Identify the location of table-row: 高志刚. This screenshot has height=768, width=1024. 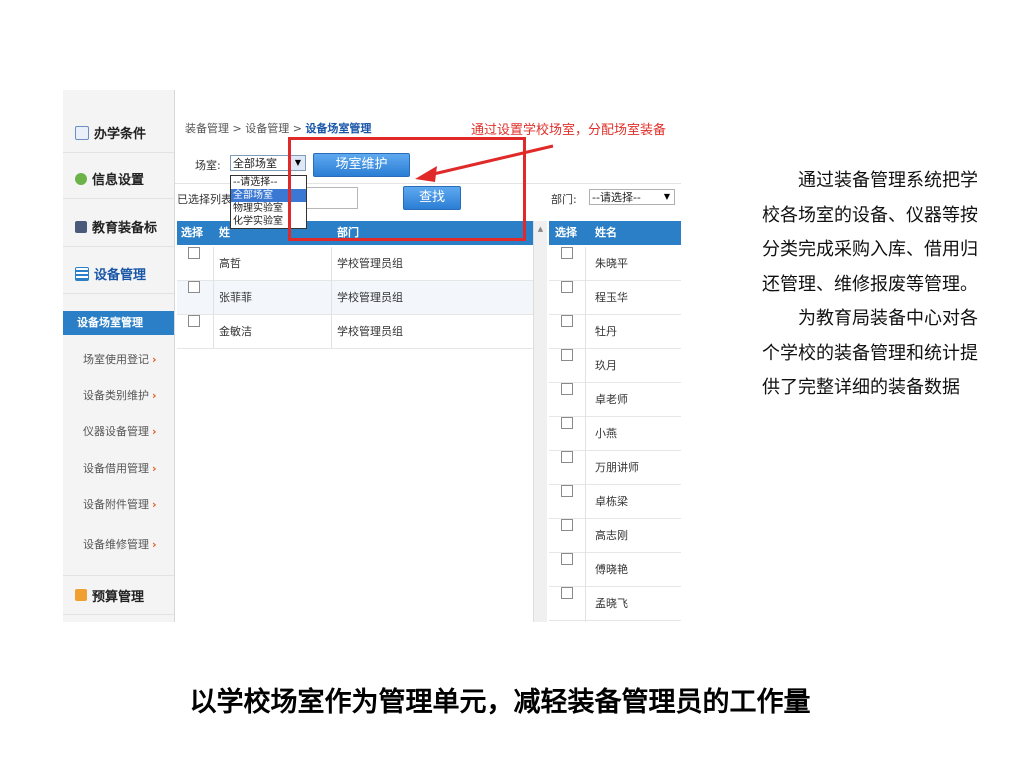
(615, 536).